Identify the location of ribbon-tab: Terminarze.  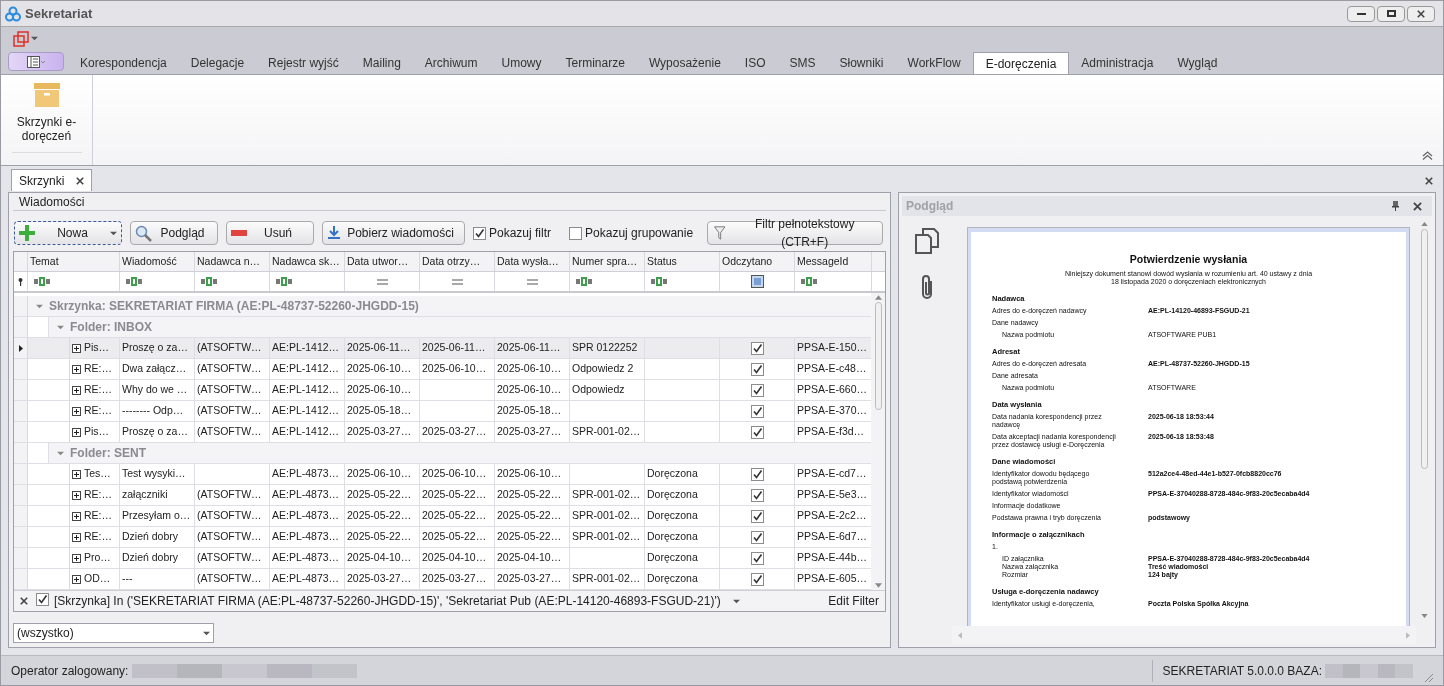
(595, 63).